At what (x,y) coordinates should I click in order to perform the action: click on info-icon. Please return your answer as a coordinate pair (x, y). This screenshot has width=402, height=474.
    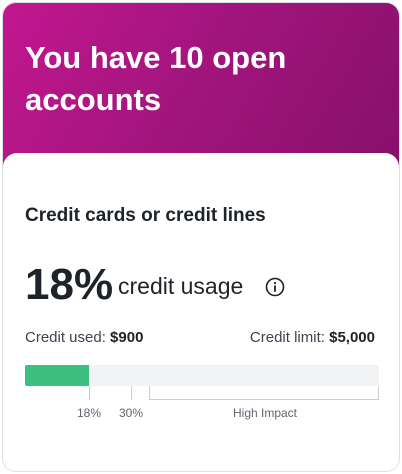
    Looking at the image, I should click on (275, 287).